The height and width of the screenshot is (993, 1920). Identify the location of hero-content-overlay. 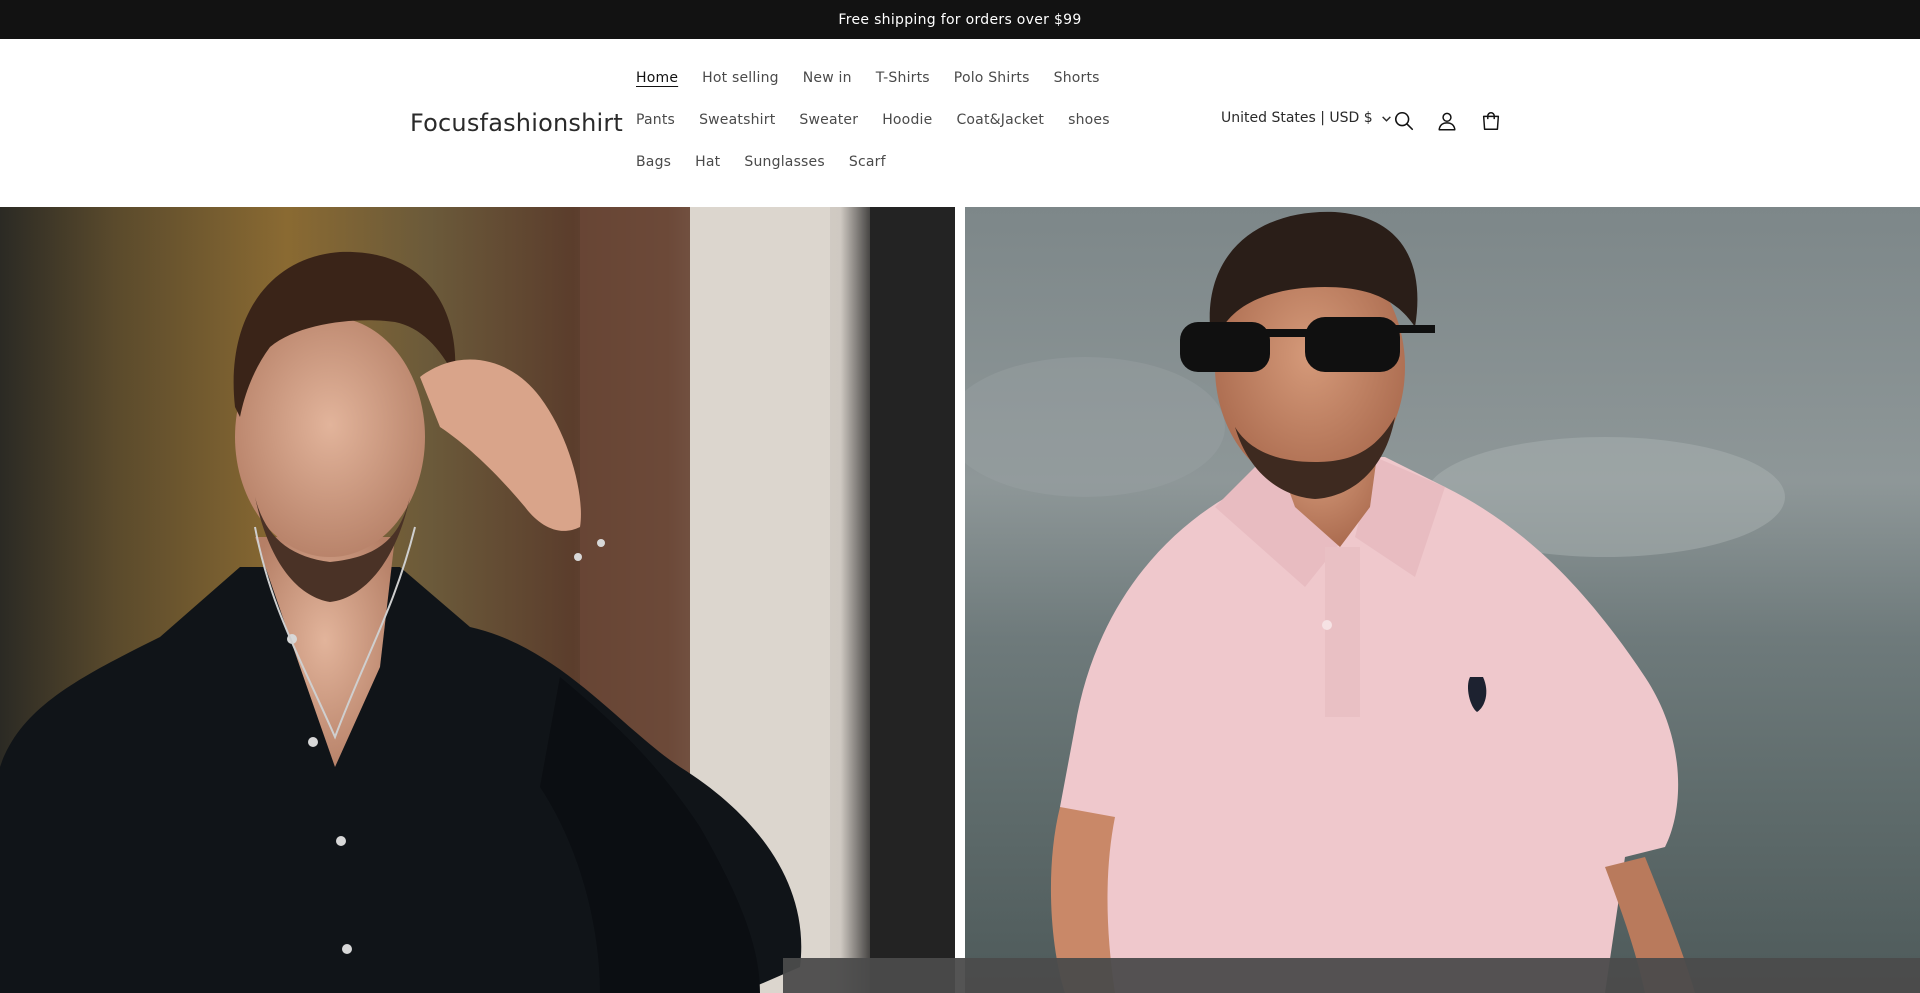
(1351, 975).